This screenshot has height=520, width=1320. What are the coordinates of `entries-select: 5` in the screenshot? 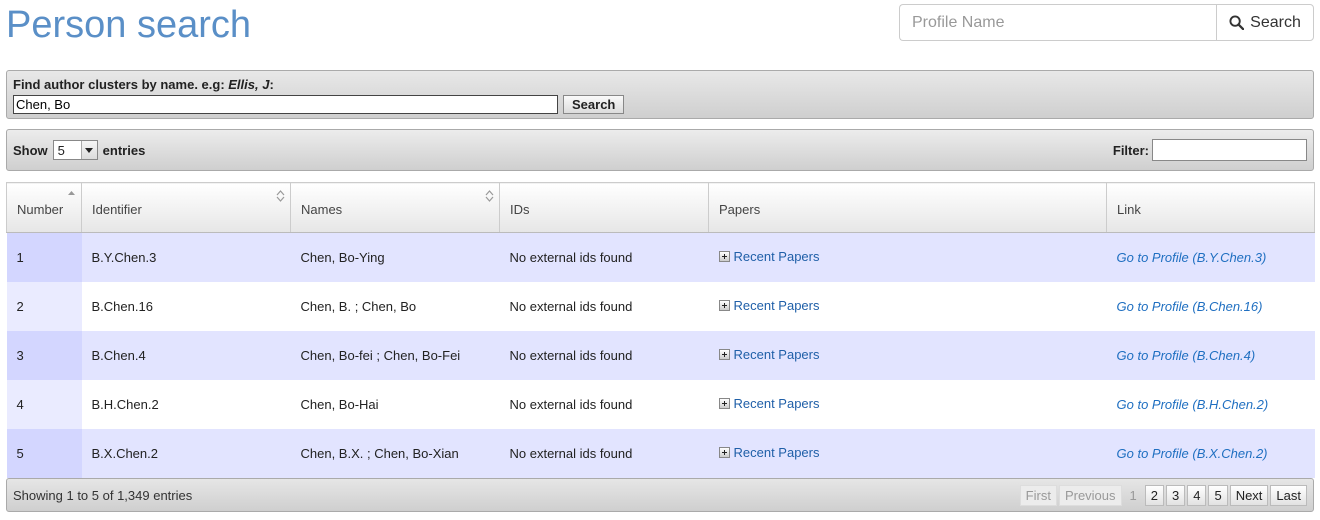 It's located at (75, 150).